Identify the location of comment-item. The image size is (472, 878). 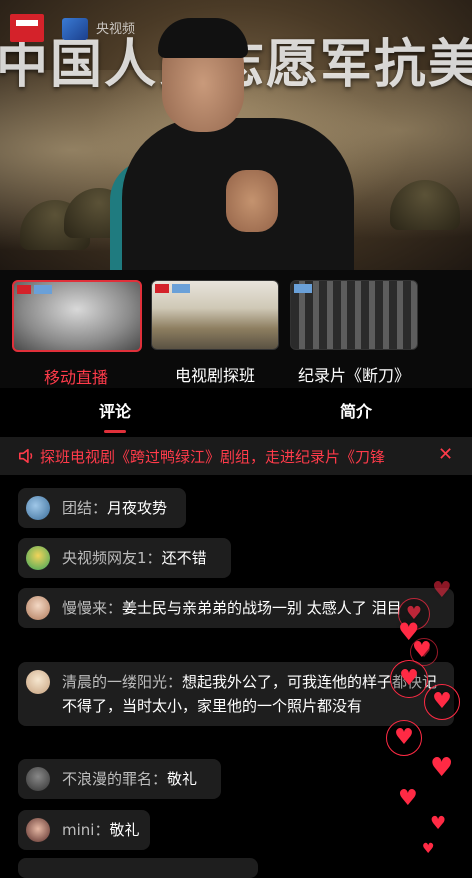
(138, 868).